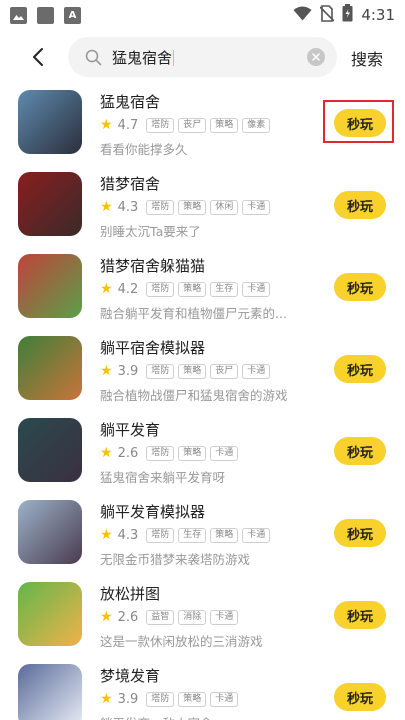 The height and width of the screenshot is (720, 405). I want to click on game-meta: ★ 4.3 塔防 策略 休闲 卡通, so click(210, 207).